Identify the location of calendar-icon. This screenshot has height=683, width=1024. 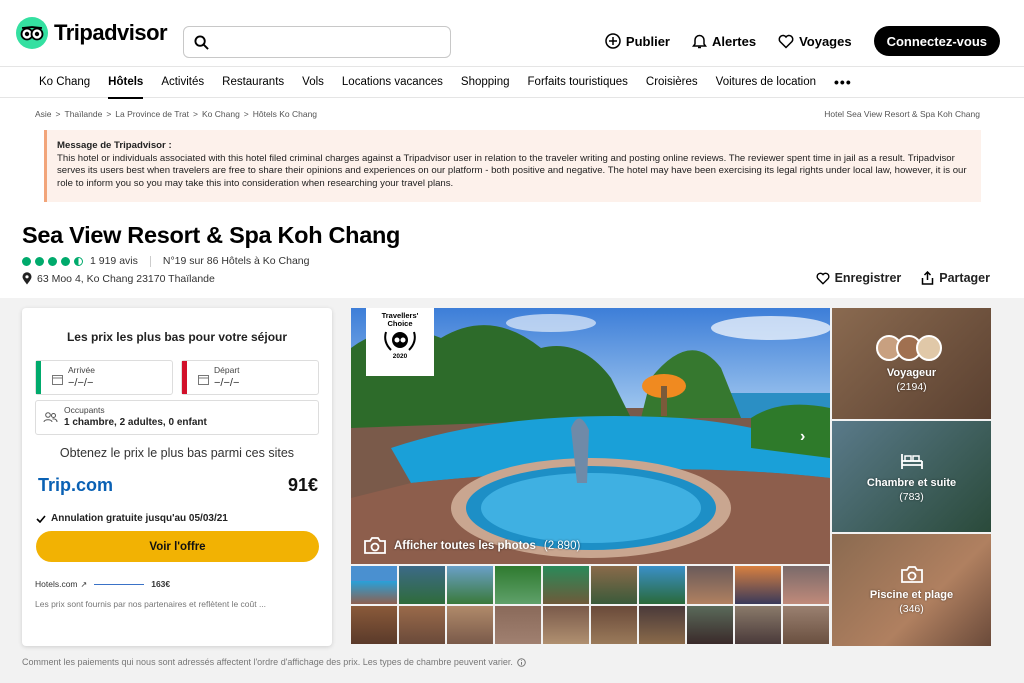
(57, 380).